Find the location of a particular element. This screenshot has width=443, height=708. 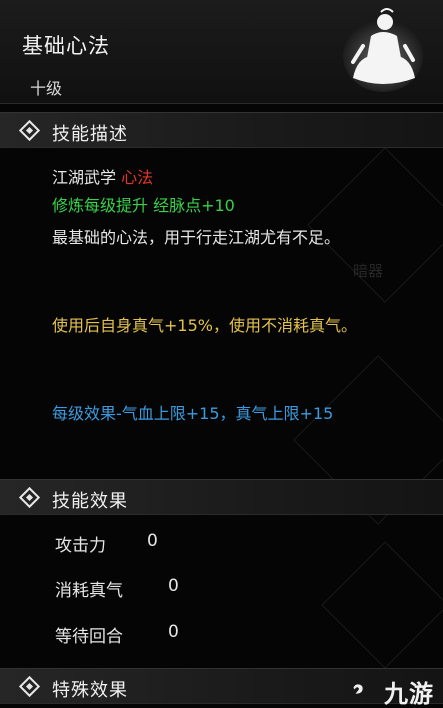

skill-header: 基础心法 十级 is located at coordinates (221, 52).